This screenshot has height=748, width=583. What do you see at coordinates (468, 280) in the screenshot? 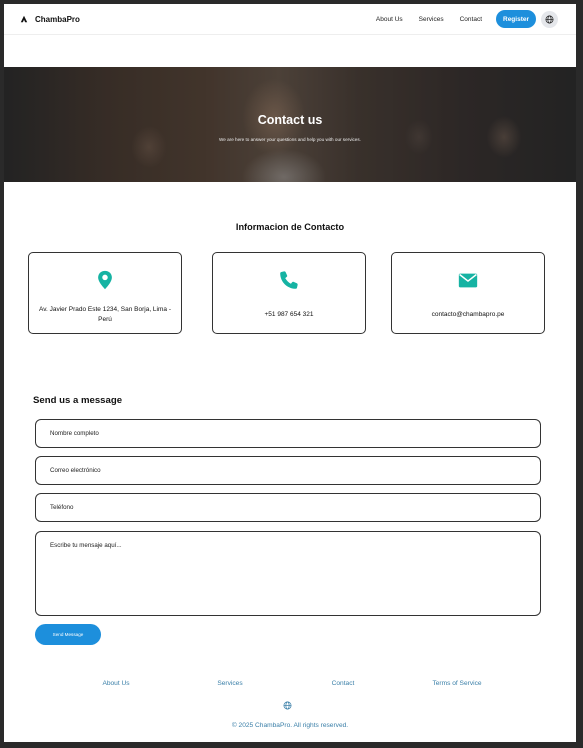
I see `envelope-icon` at bounding box center [468, 280].